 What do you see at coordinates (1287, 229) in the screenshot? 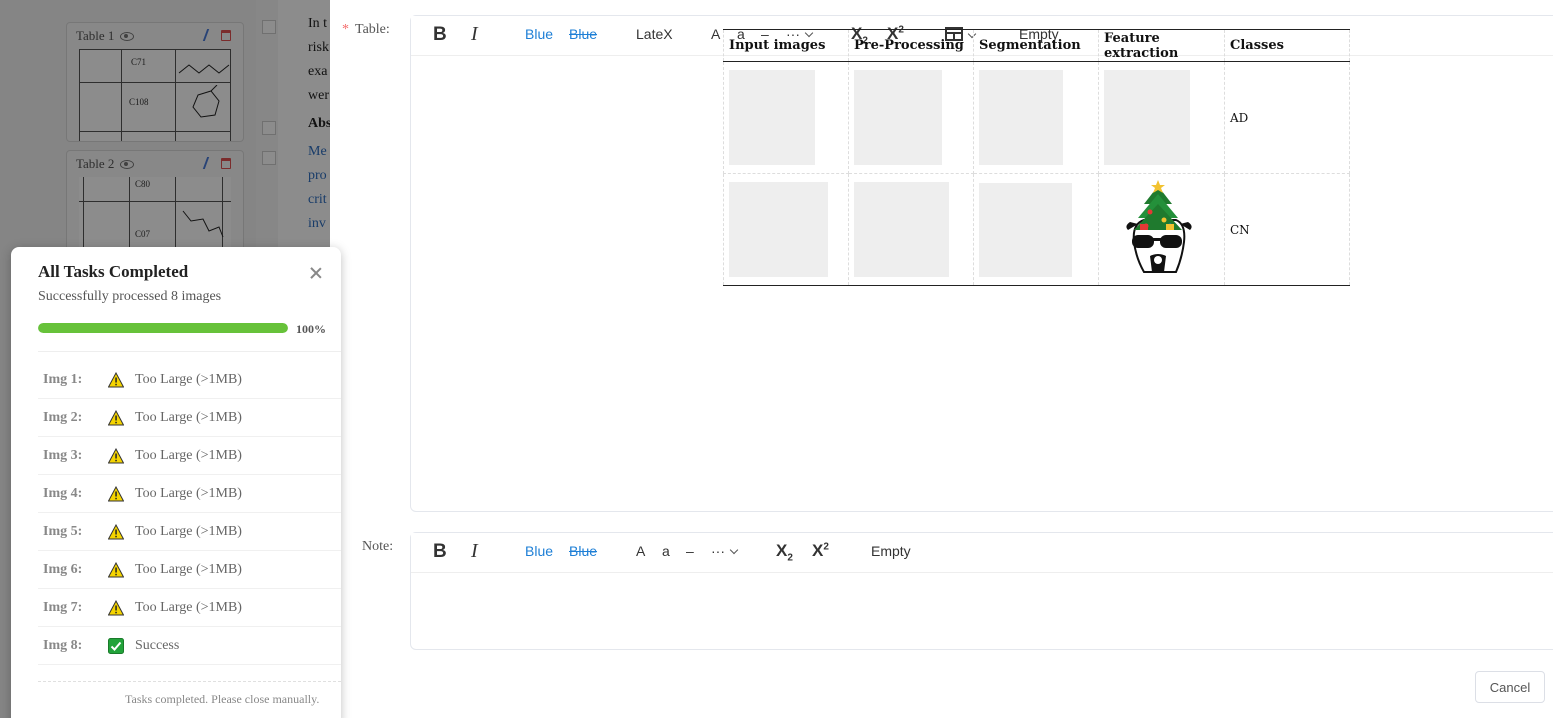
I see `class-cell: CN` at bounding box center [1287, 229].